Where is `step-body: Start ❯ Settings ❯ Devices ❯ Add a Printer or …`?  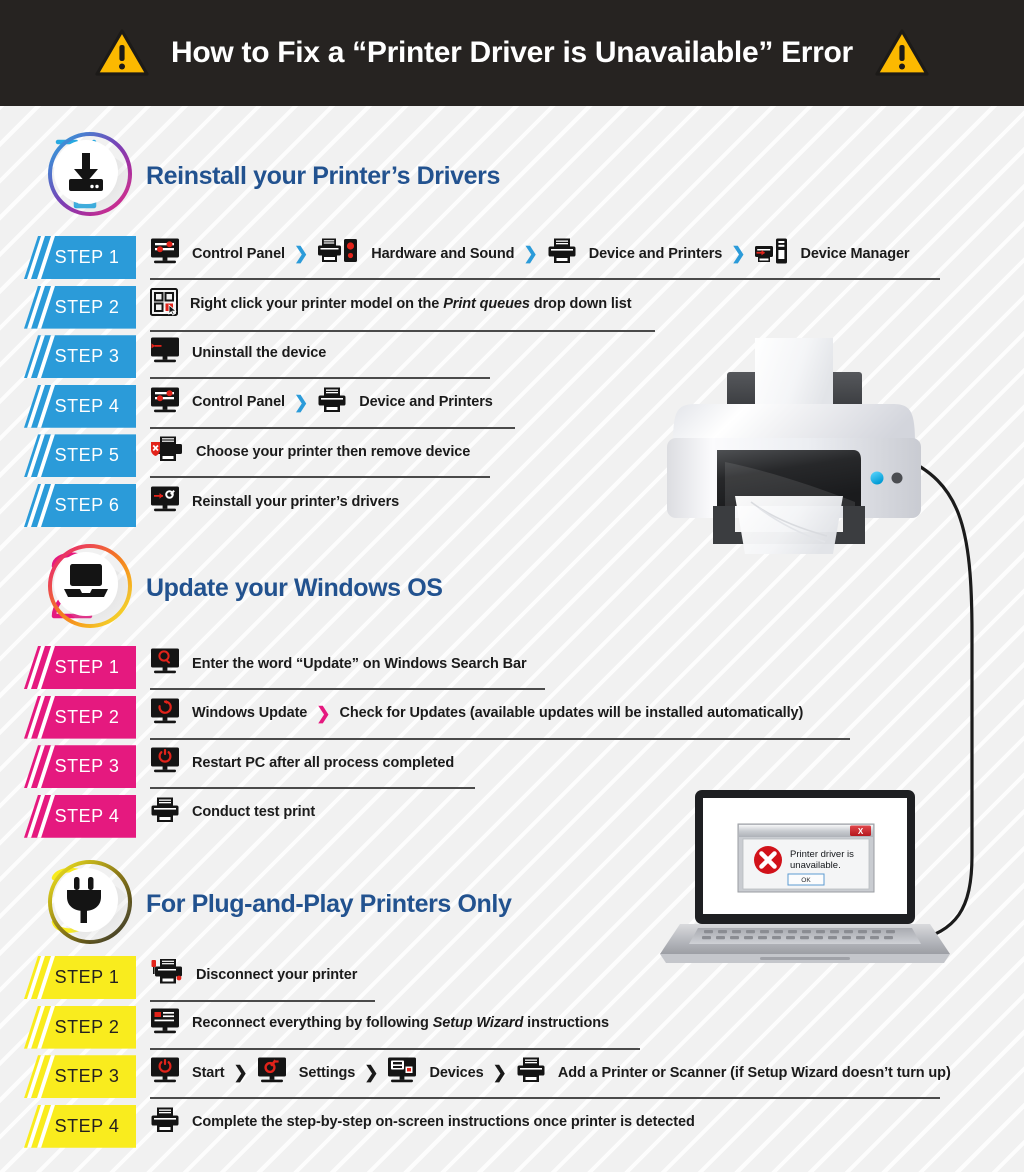 step-body: Start ❯ Settings ❯ Devices ❯ Add a Printer or … is located at coordinates (550, 1077).